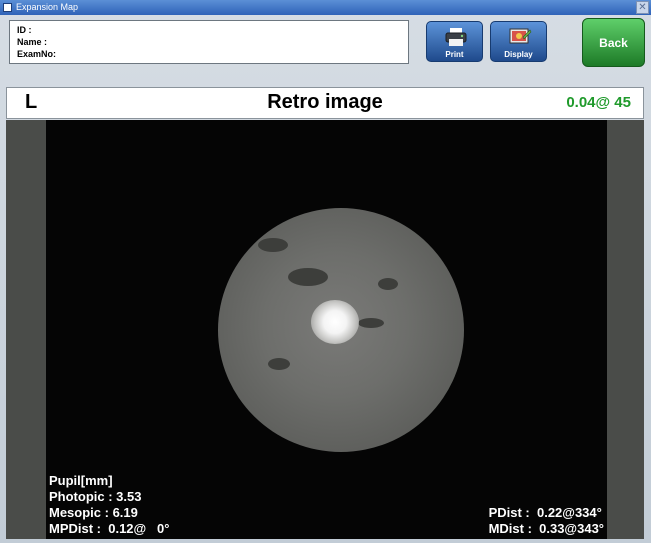 Image resolution: width=651 pixels, height=543 pixels. What do you see at coordinates (518, 54) in the screenshot?
I see `display-button-label: Display` at bounding box center [518, 54].